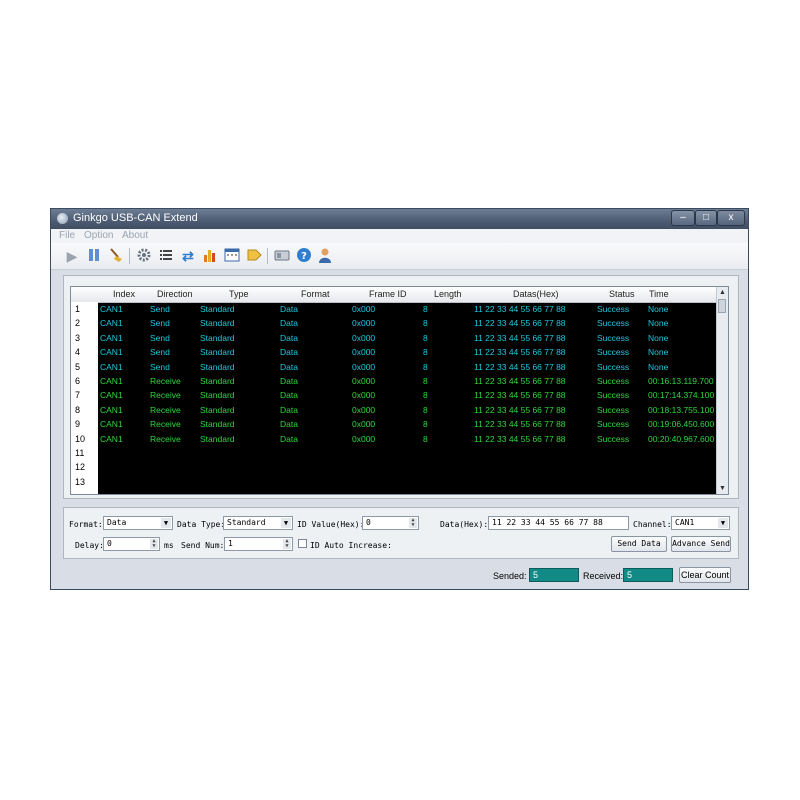 The width and height of the screenshot is (800, 800). What do you see at coordinates (258, 523) in the screenshot?
I see `data-type-select: Standard ▼` at bounding box center [258, 523].